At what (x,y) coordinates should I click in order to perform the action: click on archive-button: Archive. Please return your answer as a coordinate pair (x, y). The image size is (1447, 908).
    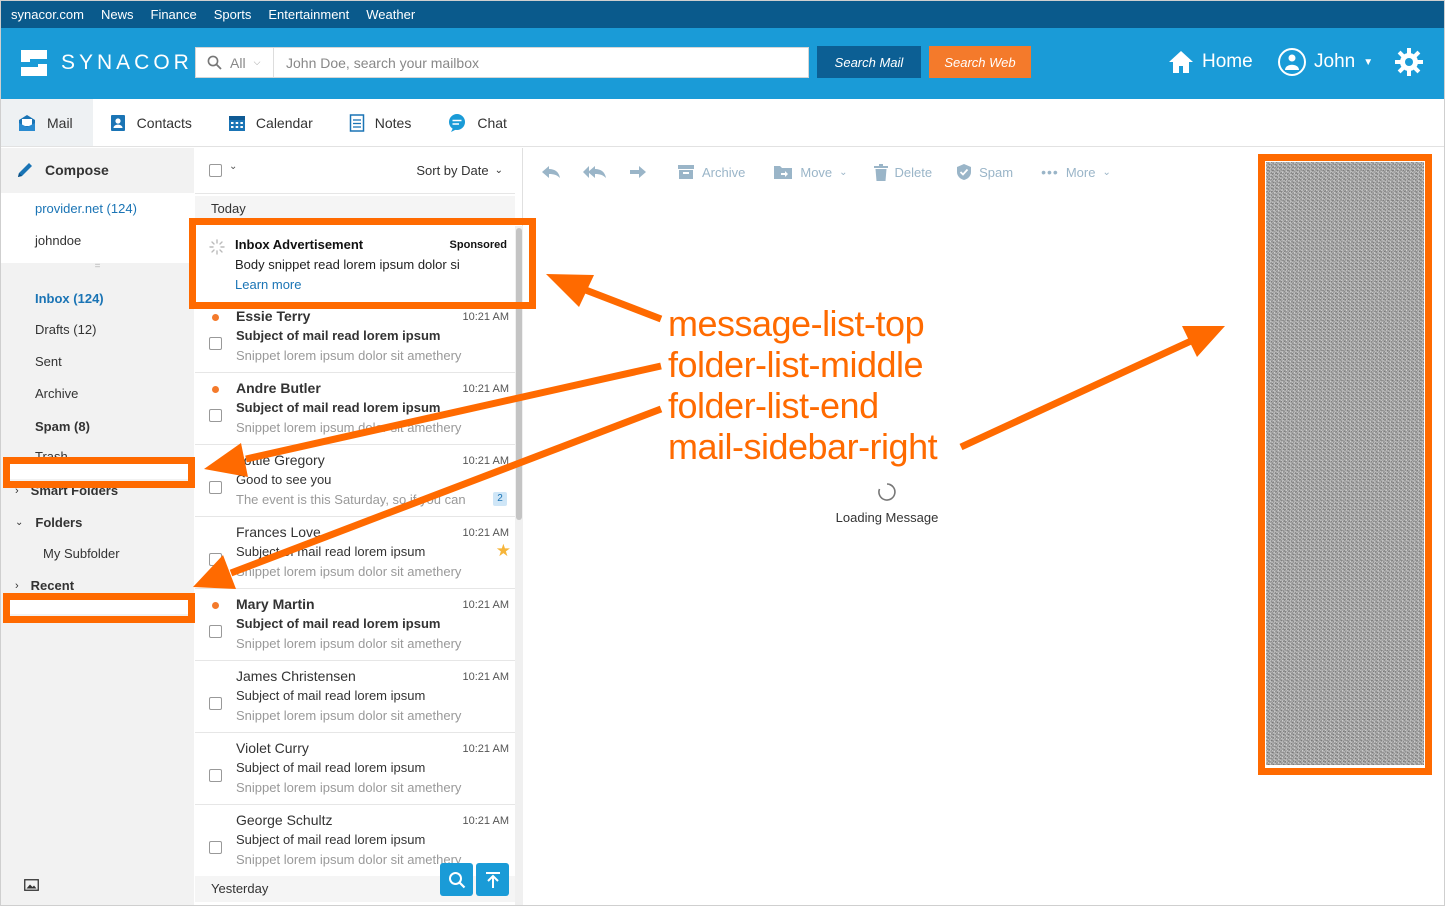
    Looking at the image, I should click on (711, 172).